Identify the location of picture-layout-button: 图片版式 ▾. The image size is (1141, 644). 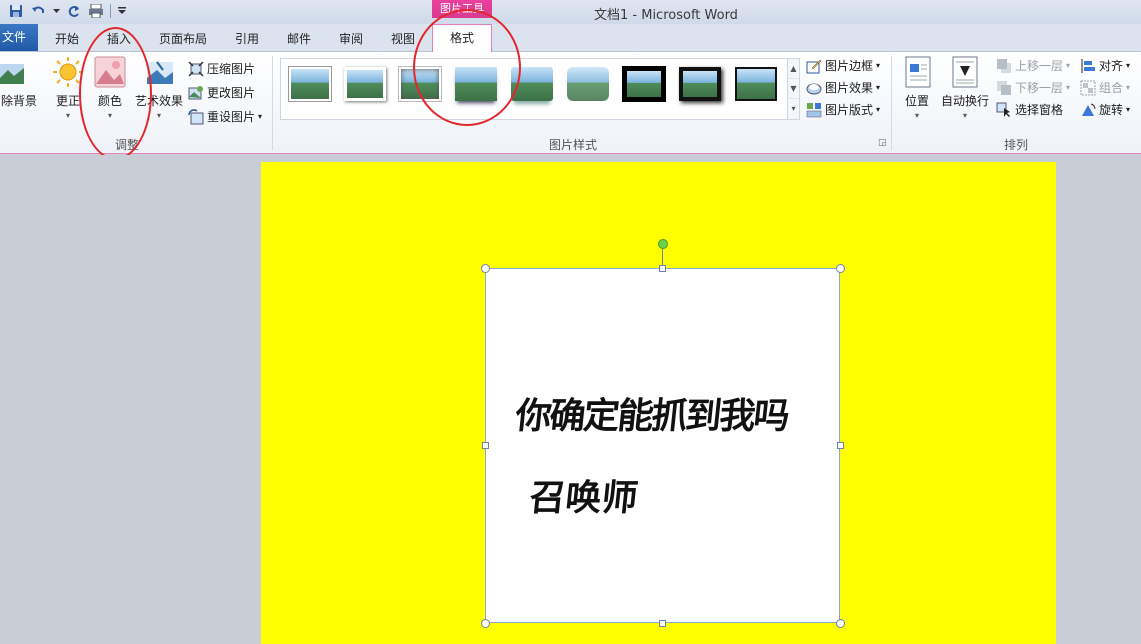
(843, 109).